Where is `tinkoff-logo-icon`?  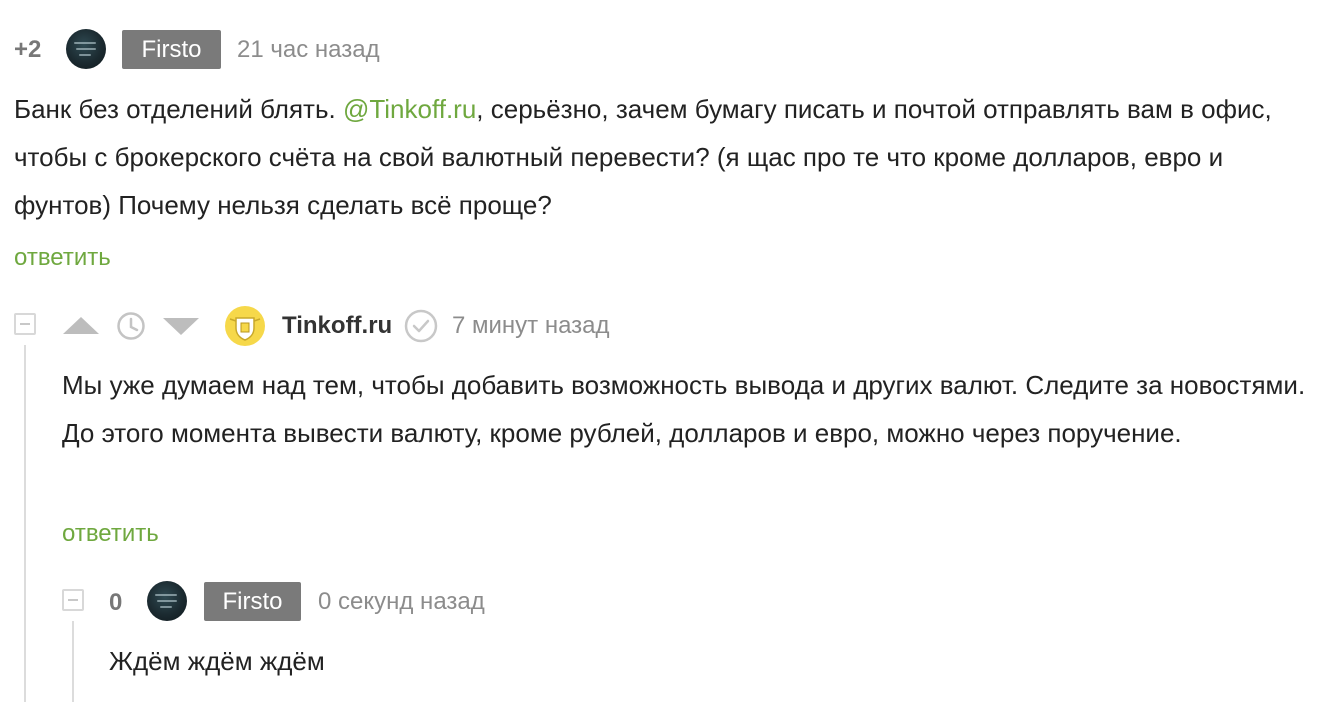 tinkoff-logo-icon is located at coordinates (245, 326).